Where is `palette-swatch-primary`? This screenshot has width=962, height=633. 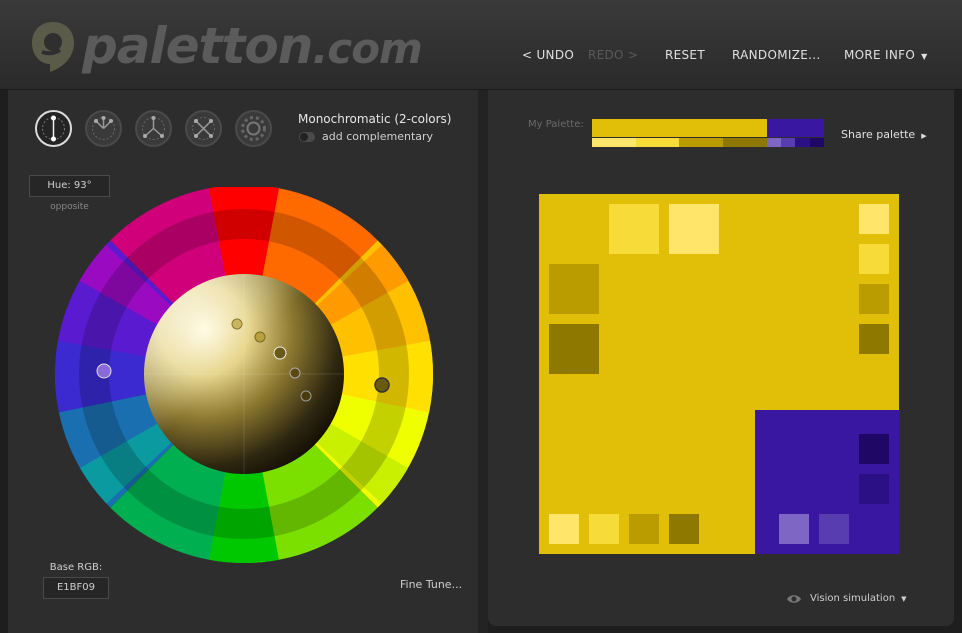 palette-swatch-primary is located at coordinates (679, 128).